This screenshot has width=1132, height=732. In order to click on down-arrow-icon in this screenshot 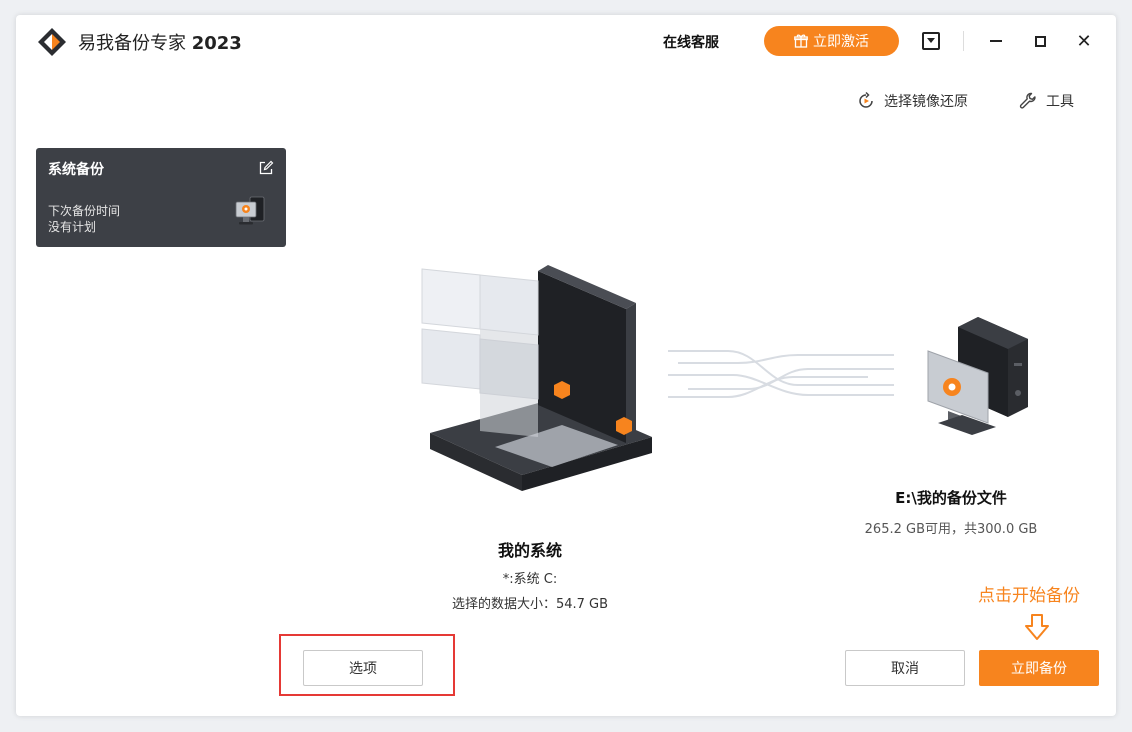, I will do `click(1037, 627)`.